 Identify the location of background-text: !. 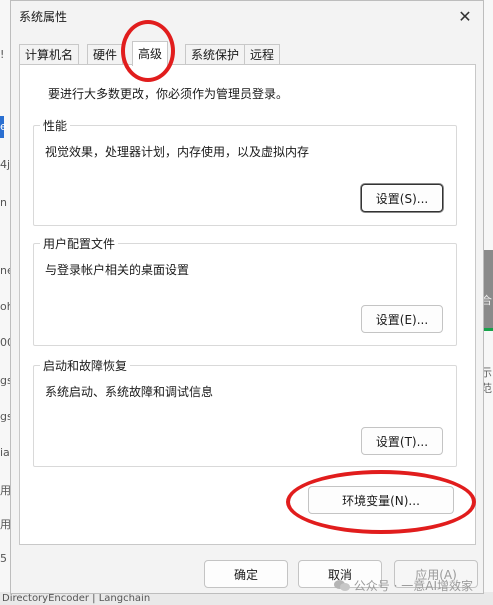
(2, 54).